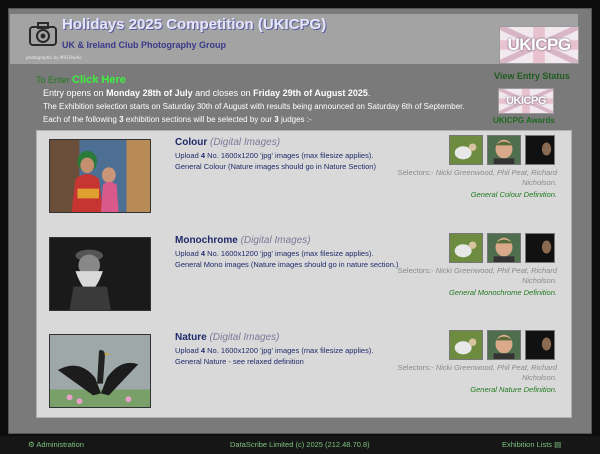  I want to click on brand-badge: UKICPG, so click(539, 45).